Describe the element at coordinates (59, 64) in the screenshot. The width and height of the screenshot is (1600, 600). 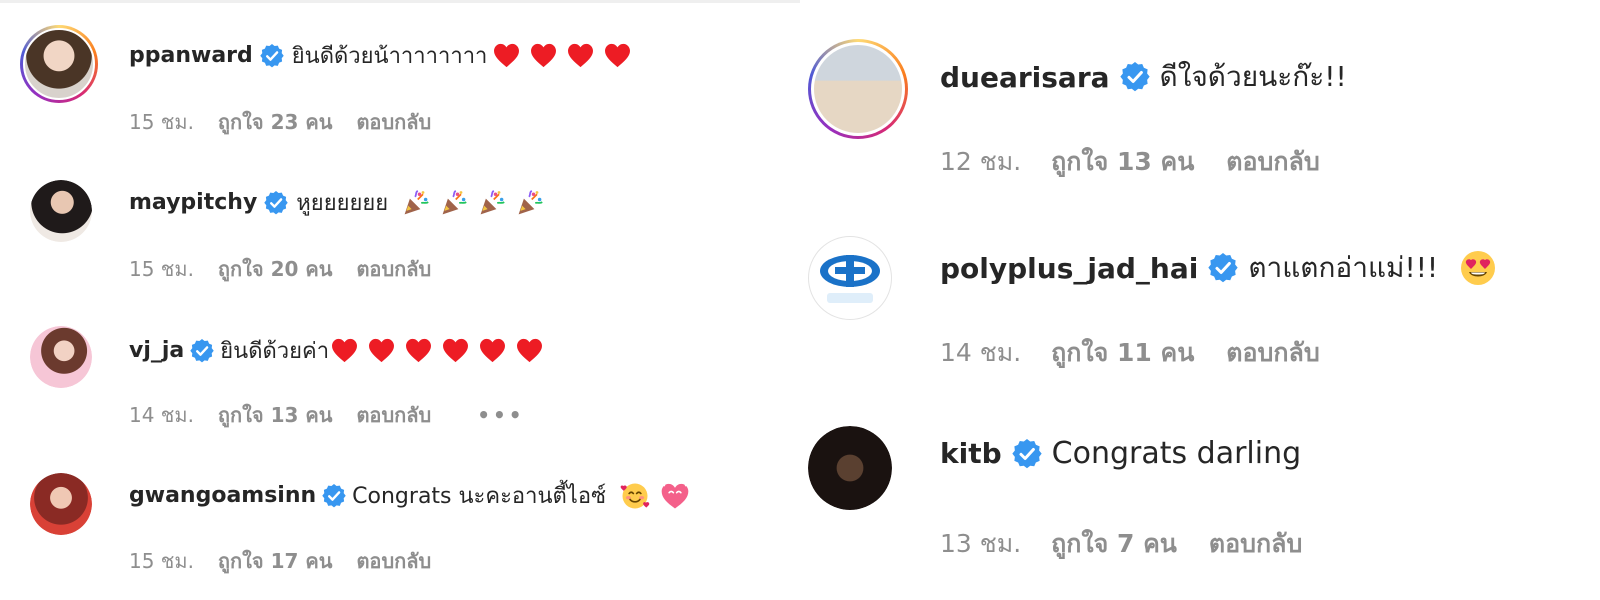
I see `avatar-ppanward` at that location.